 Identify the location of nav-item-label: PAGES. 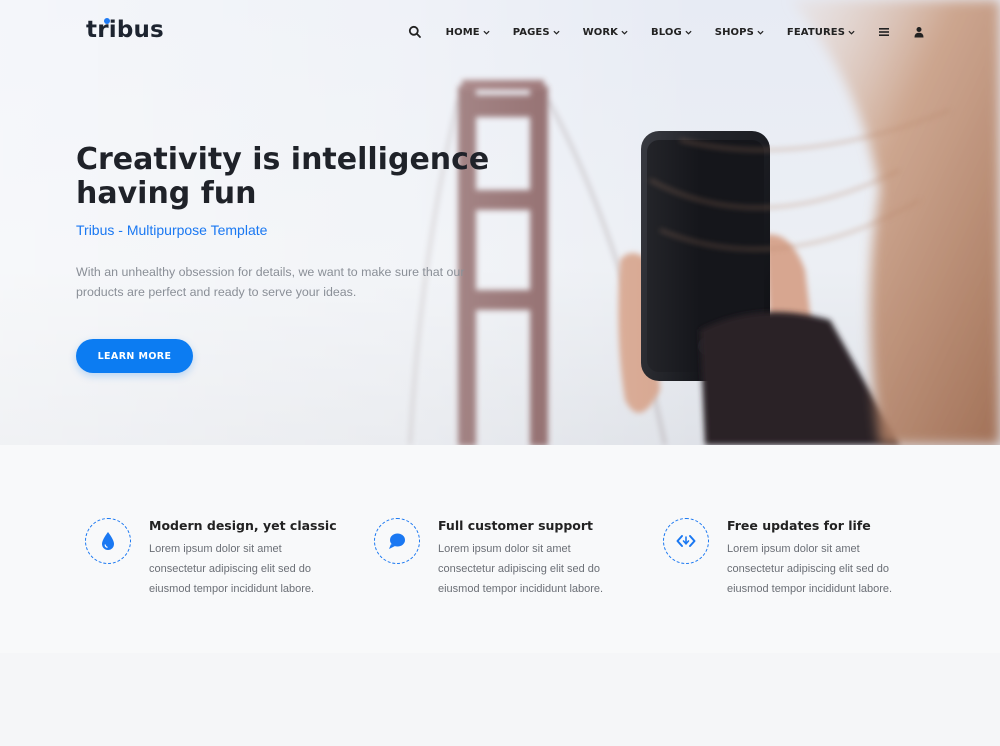
(531, 32).